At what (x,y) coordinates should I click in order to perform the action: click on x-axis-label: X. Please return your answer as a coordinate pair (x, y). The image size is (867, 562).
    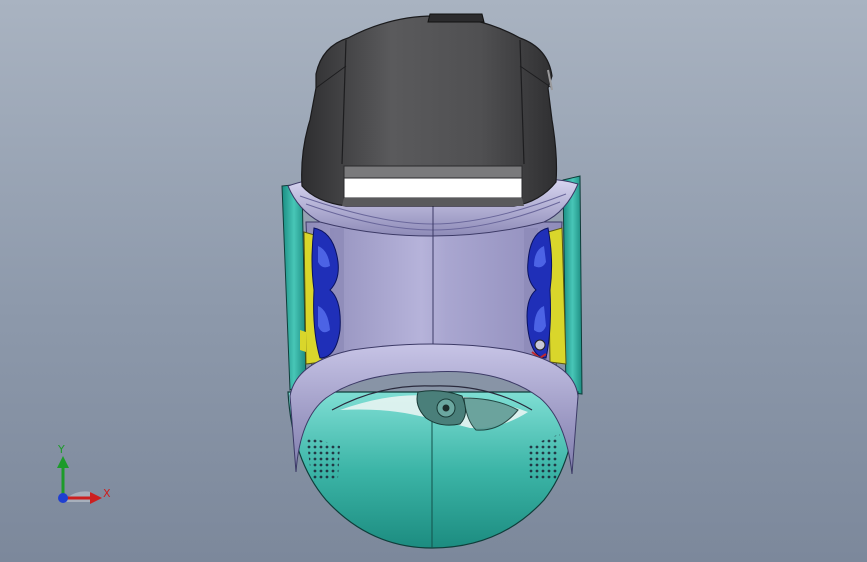
    Looking at the image, I should click on (107, 493).